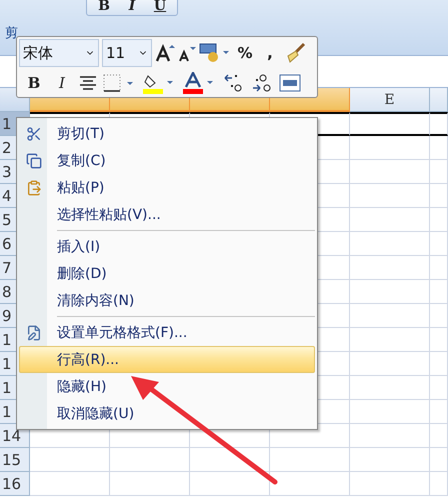  Describe the element at coordinates (245, 53) in the screenshot. I see `format-button: %` at that location.